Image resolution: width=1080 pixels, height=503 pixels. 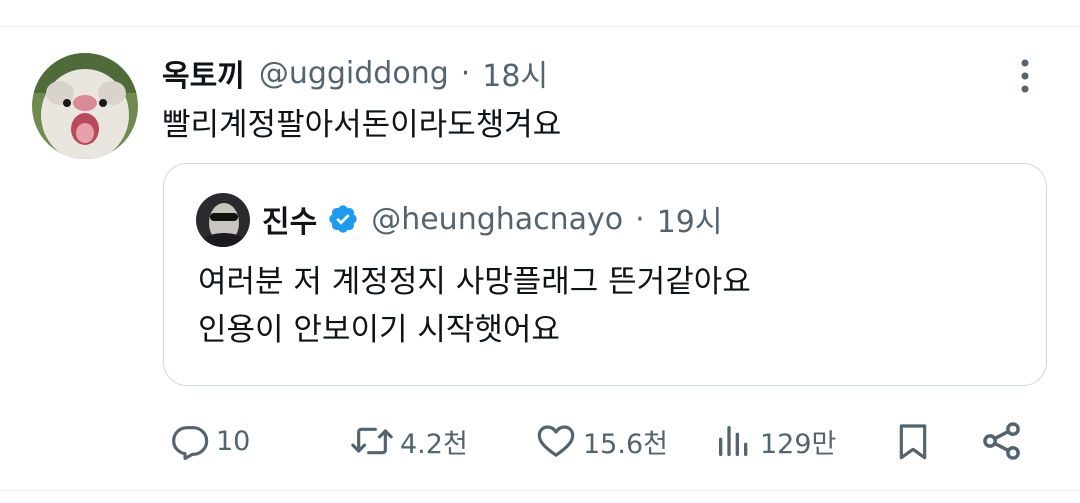 I want to click on quote-text-line: 여러분 저 계정정지 사망플래그 뜬거같아요, so click(x=474, y=282).